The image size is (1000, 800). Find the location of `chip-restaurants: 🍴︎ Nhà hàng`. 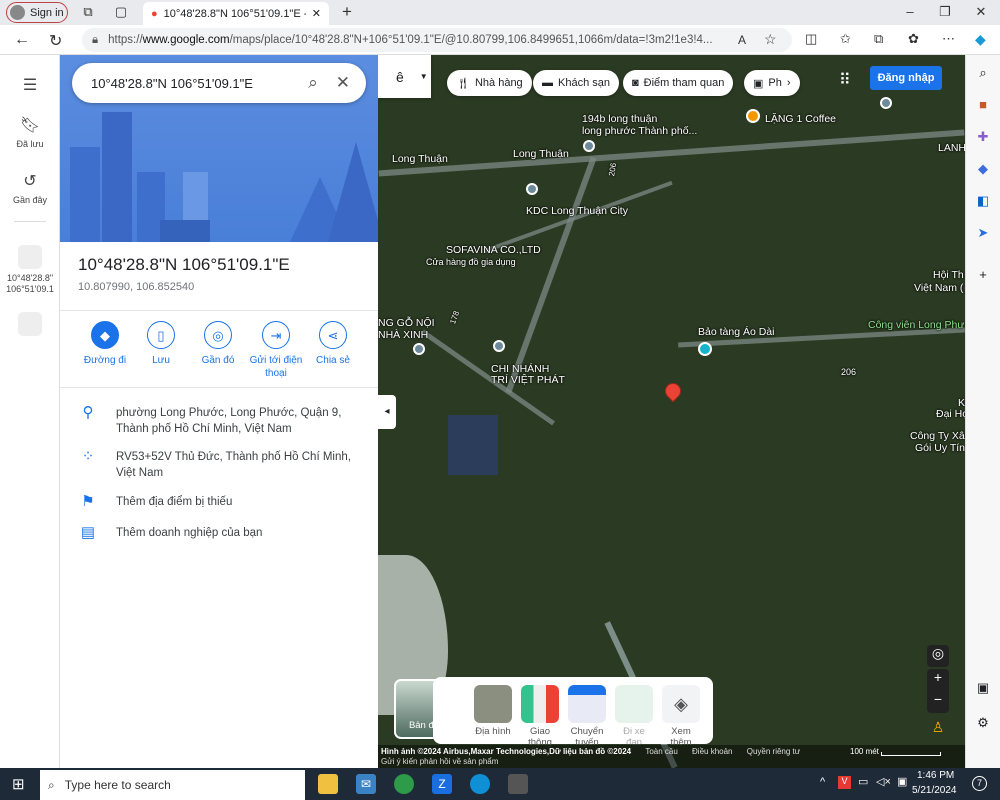

chip-restaurants: 🍴︎ Nhà hàng is located at coordinates (489, 83).